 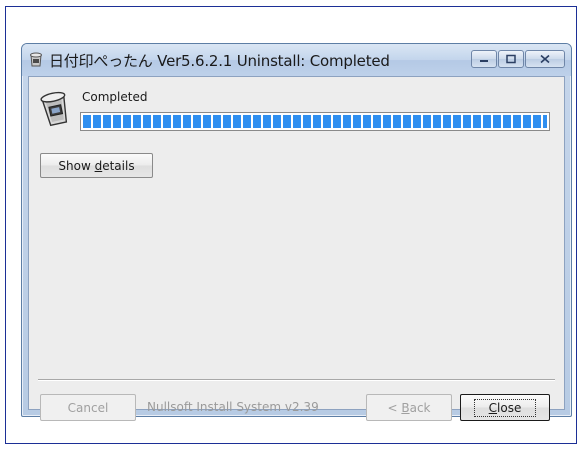 What do you see at coordinates (233, 407) in the screenshot?
I see `branding-text: Nullsoft Install System v2.39` at bounding box center [233, 407].